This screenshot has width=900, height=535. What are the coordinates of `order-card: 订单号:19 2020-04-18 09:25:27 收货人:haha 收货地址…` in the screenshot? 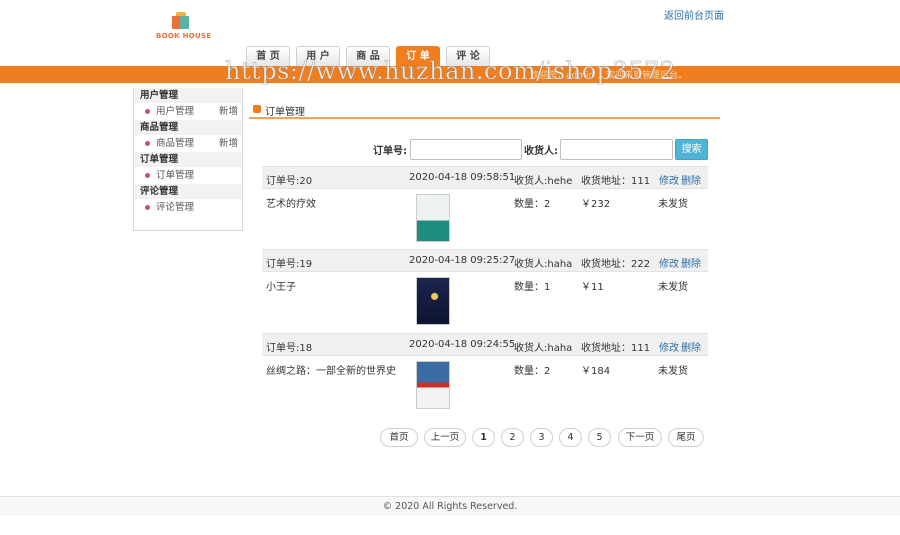 It's located at (485, 290).